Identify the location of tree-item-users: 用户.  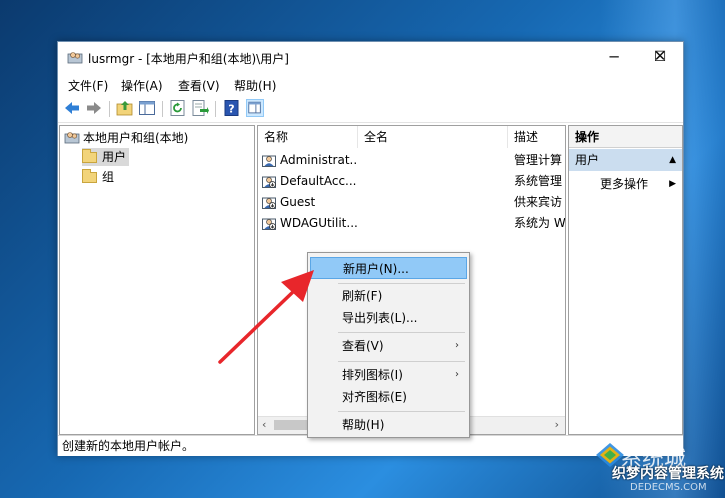
(106, 157).